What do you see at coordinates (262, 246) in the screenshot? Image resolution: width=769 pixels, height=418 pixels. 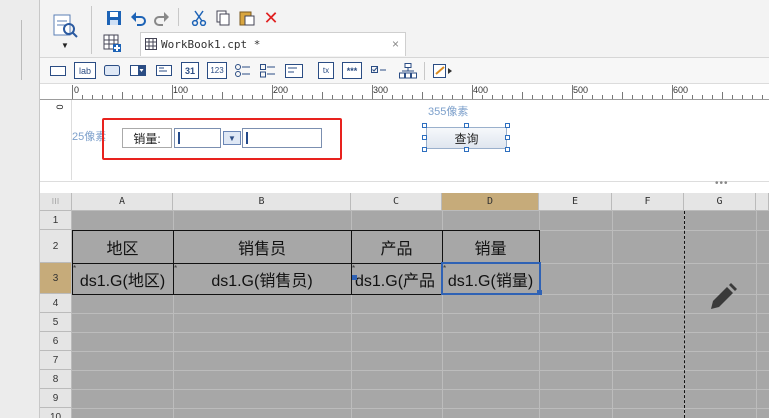 I see `header-cell: 销售员` at bounding box center [262, 246].